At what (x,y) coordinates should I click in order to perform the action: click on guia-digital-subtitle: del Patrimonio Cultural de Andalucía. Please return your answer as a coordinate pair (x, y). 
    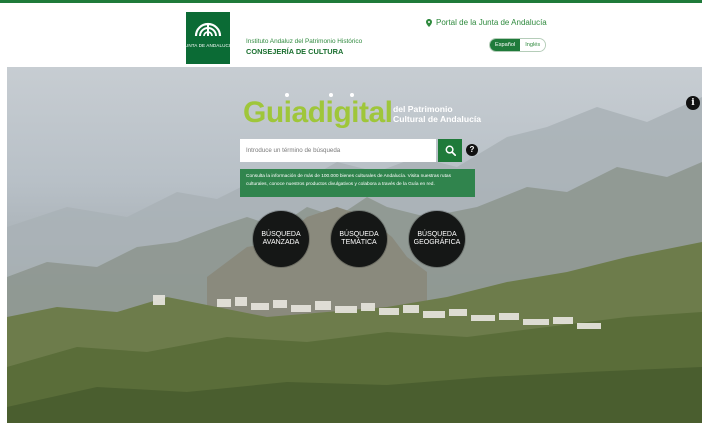
    Looking at the image, I should click on (437, 114).